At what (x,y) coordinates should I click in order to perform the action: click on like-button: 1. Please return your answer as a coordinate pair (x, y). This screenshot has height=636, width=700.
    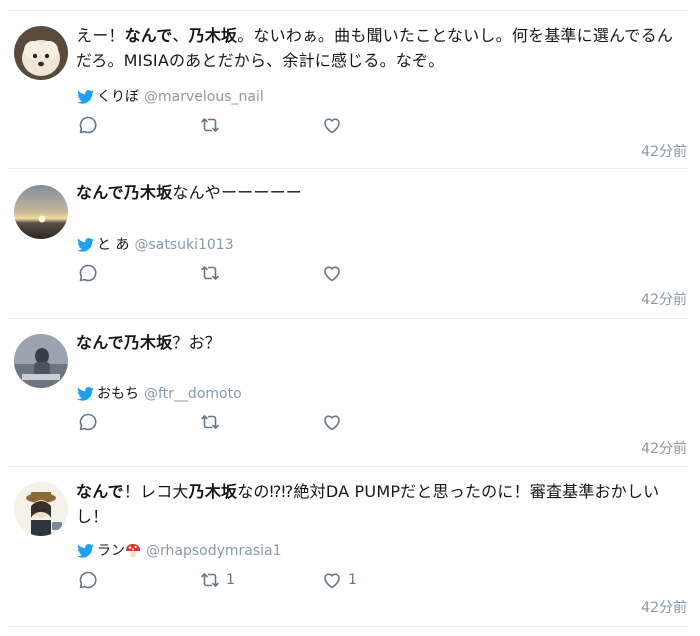
    Looking at the image, I should click on (339, 580).